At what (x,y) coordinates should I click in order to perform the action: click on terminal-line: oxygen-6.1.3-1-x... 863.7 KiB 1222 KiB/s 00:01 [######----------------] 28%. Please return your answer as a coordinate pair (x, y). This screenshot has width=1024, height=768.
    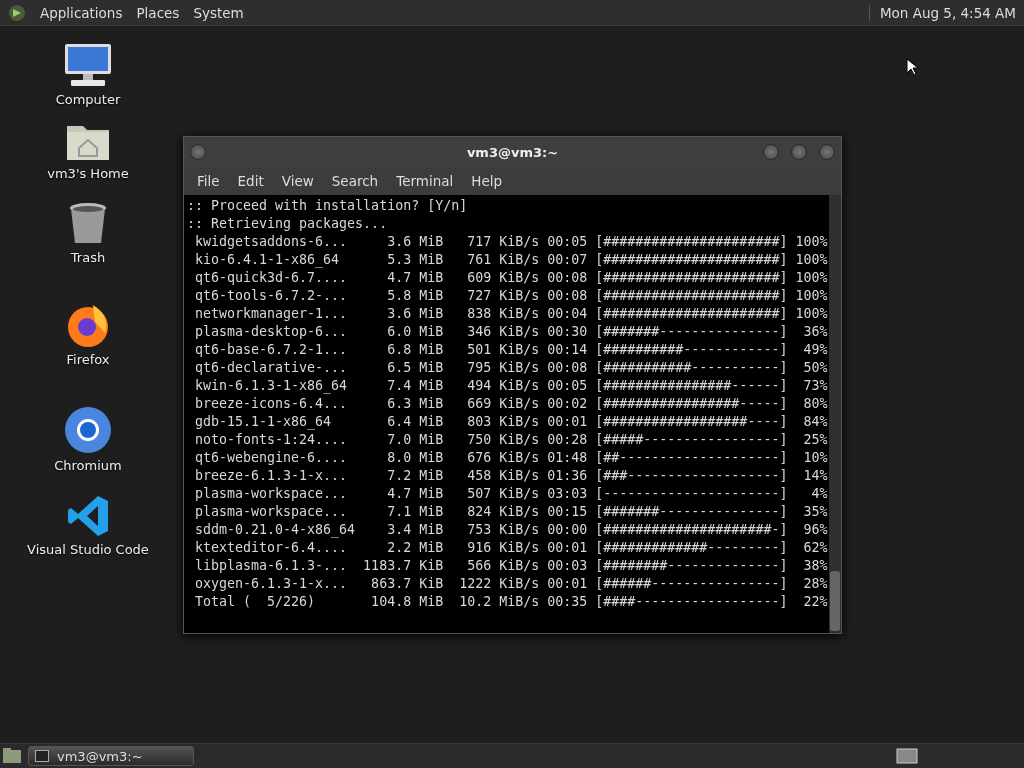
    Looking at the image, I should click on (511, 584).